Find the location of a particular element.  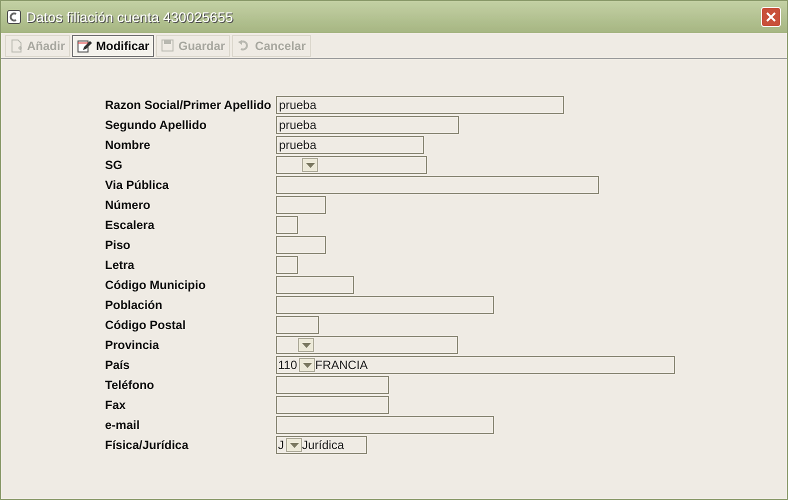

pencil-icon is located at coordinates (84, 45).